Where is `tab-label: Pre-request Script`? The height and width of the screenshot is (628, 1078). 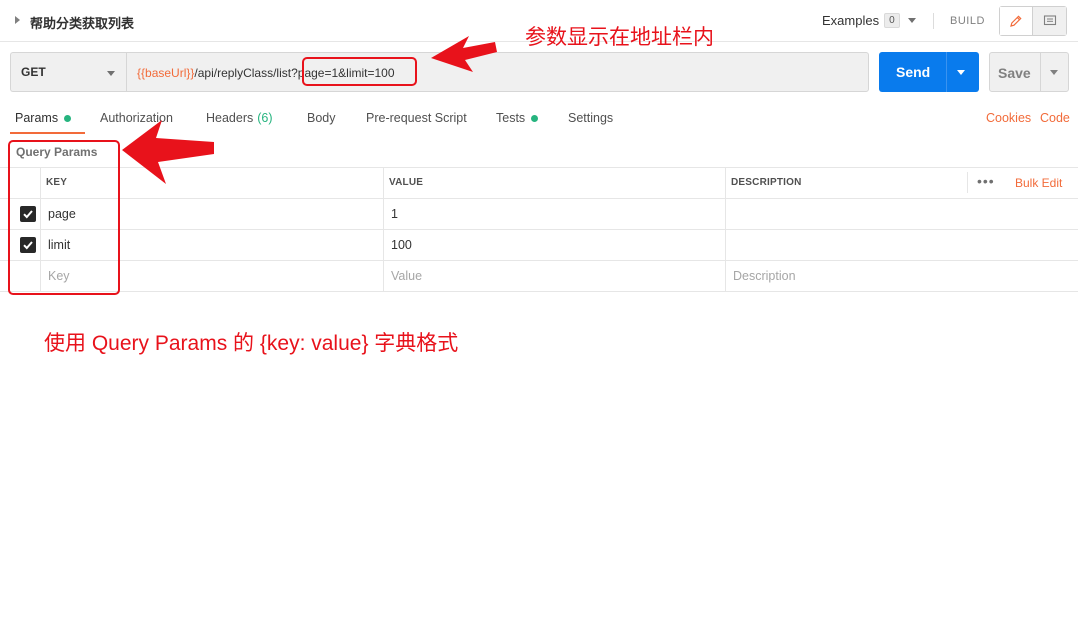
tab-label: Pre-request Script is located at coordinates (416, 118).